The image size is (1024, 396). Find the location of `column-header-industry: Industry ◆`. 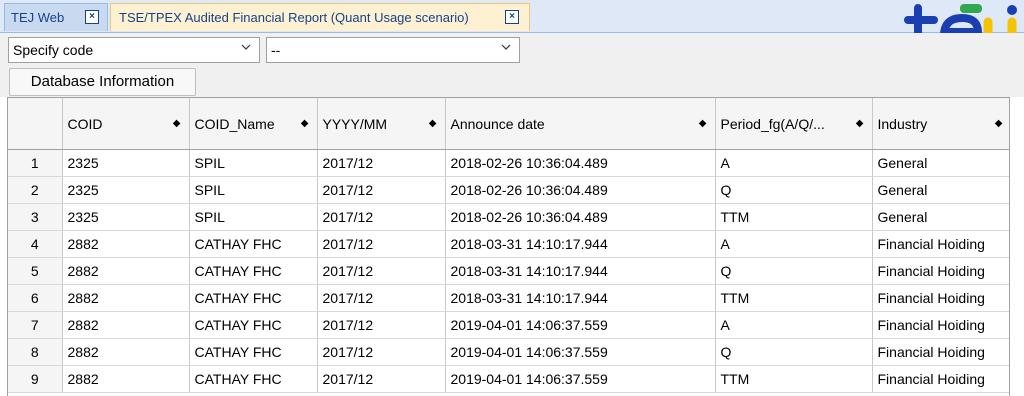

column-header-industry: Industry ◆ is located at coordinates (940, 124).